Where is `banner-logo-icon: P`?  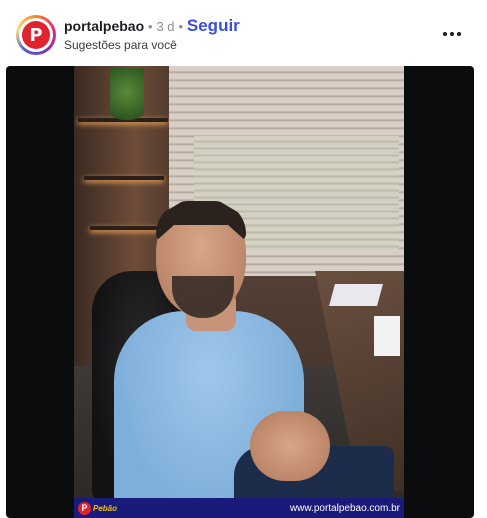 banner-logo-icon: P is located at coordinates (84, 508).